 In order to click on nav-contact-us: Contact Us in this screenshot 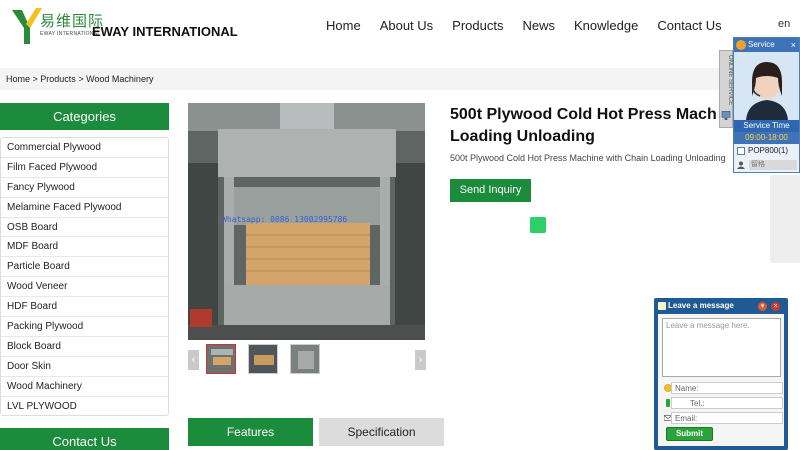, I will do `click(689, 25)`.